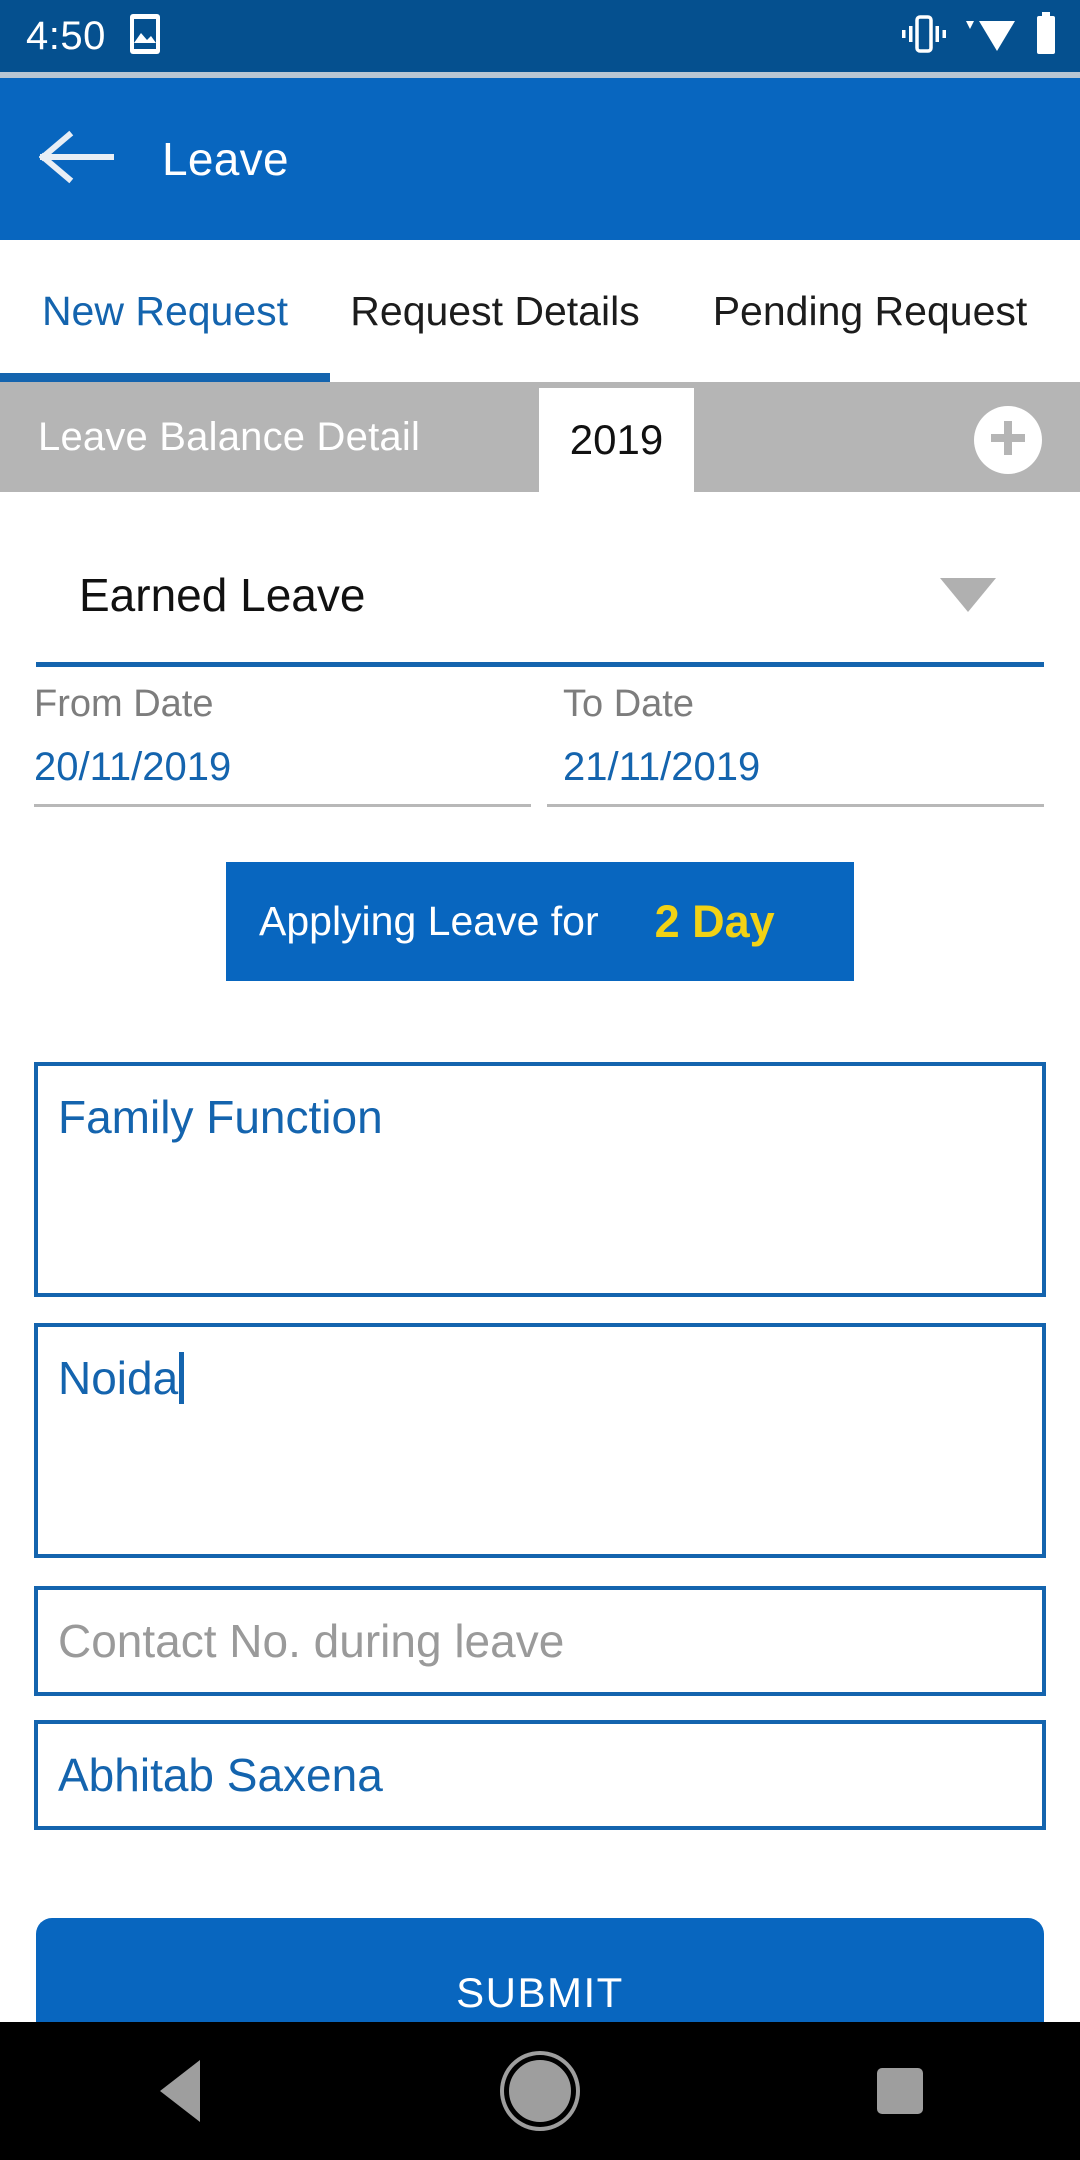  I want to click on year-value: 2019, so click(616, 439).